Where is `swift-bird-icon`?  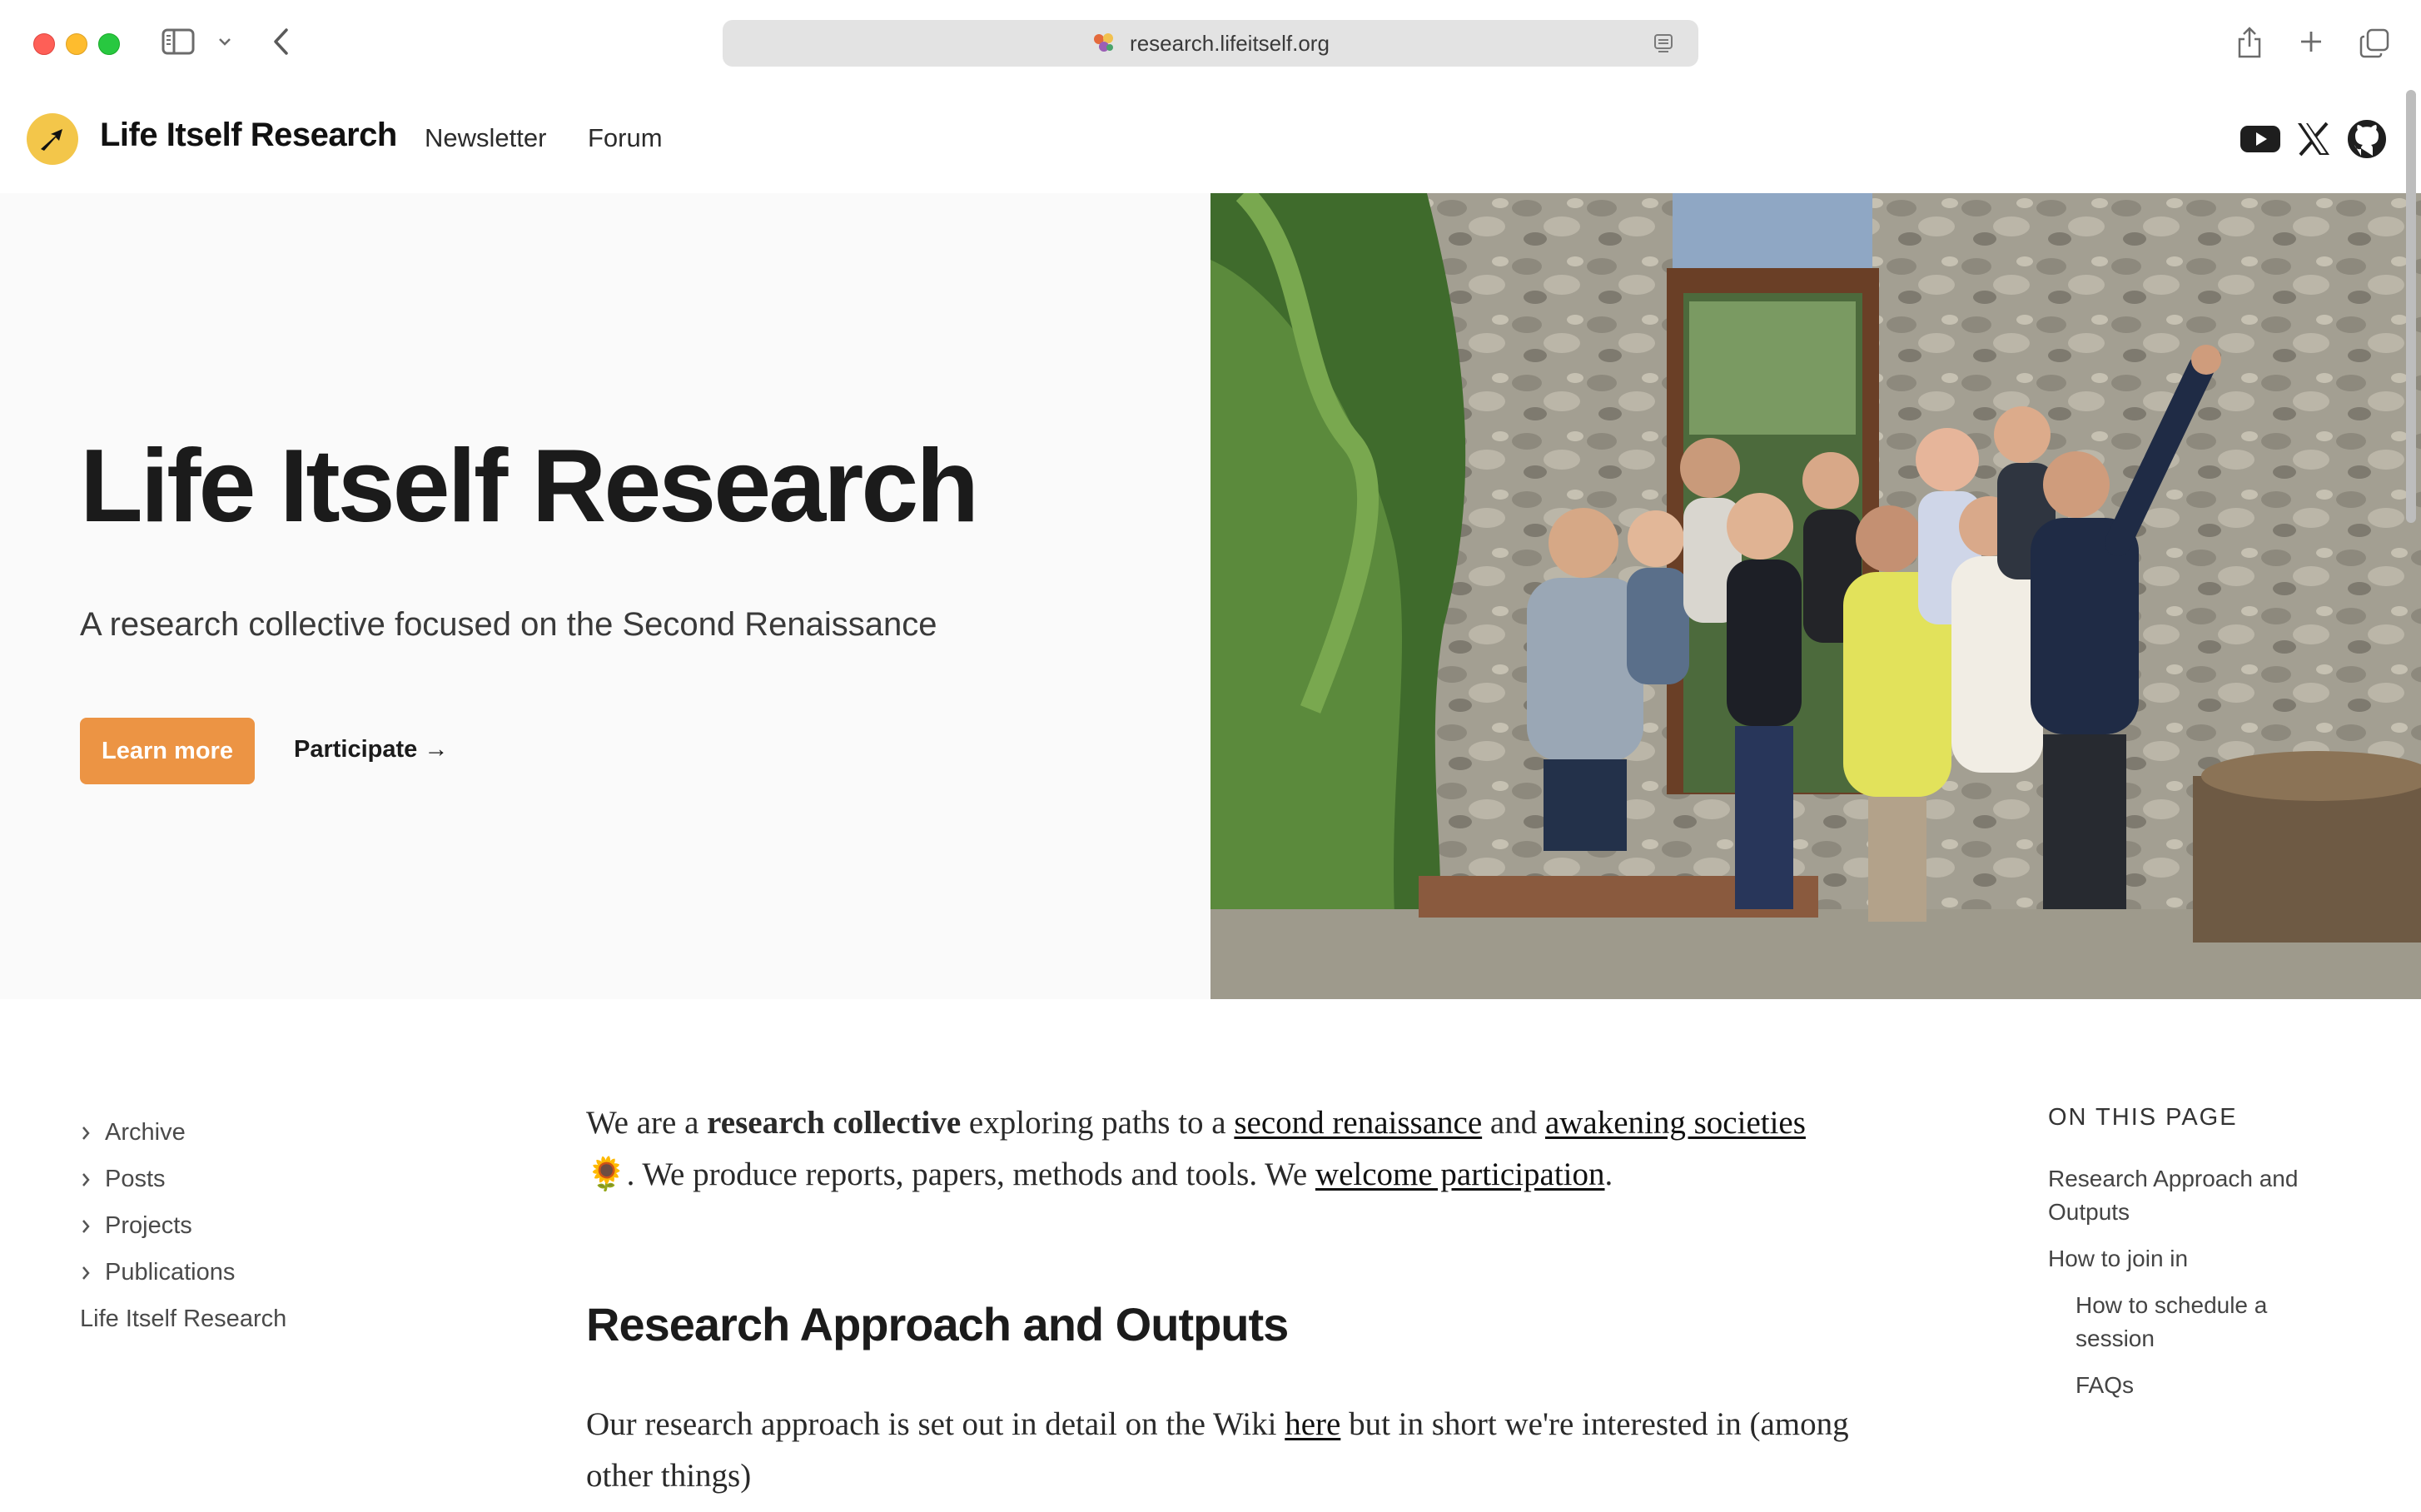 swift-bird-icon is located at coordinates (51, 140).